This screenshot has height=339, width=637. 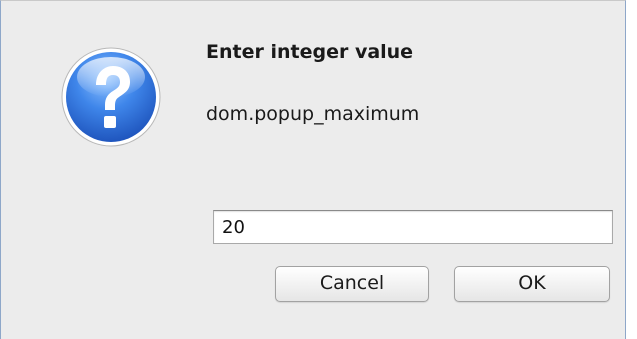 I want to click on question-mark-icon, so click(x=111, y=97).